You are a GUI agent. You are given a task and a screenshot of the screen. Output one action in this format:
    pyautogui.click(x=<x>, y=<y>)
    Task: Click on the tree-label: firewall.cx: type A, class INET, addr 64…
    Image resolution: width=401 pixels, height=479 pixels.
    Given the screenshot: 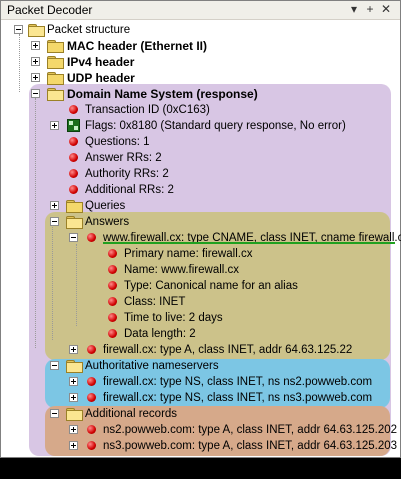 What is the action you would take?
    pyautogui.click(x=228, y=350)
    